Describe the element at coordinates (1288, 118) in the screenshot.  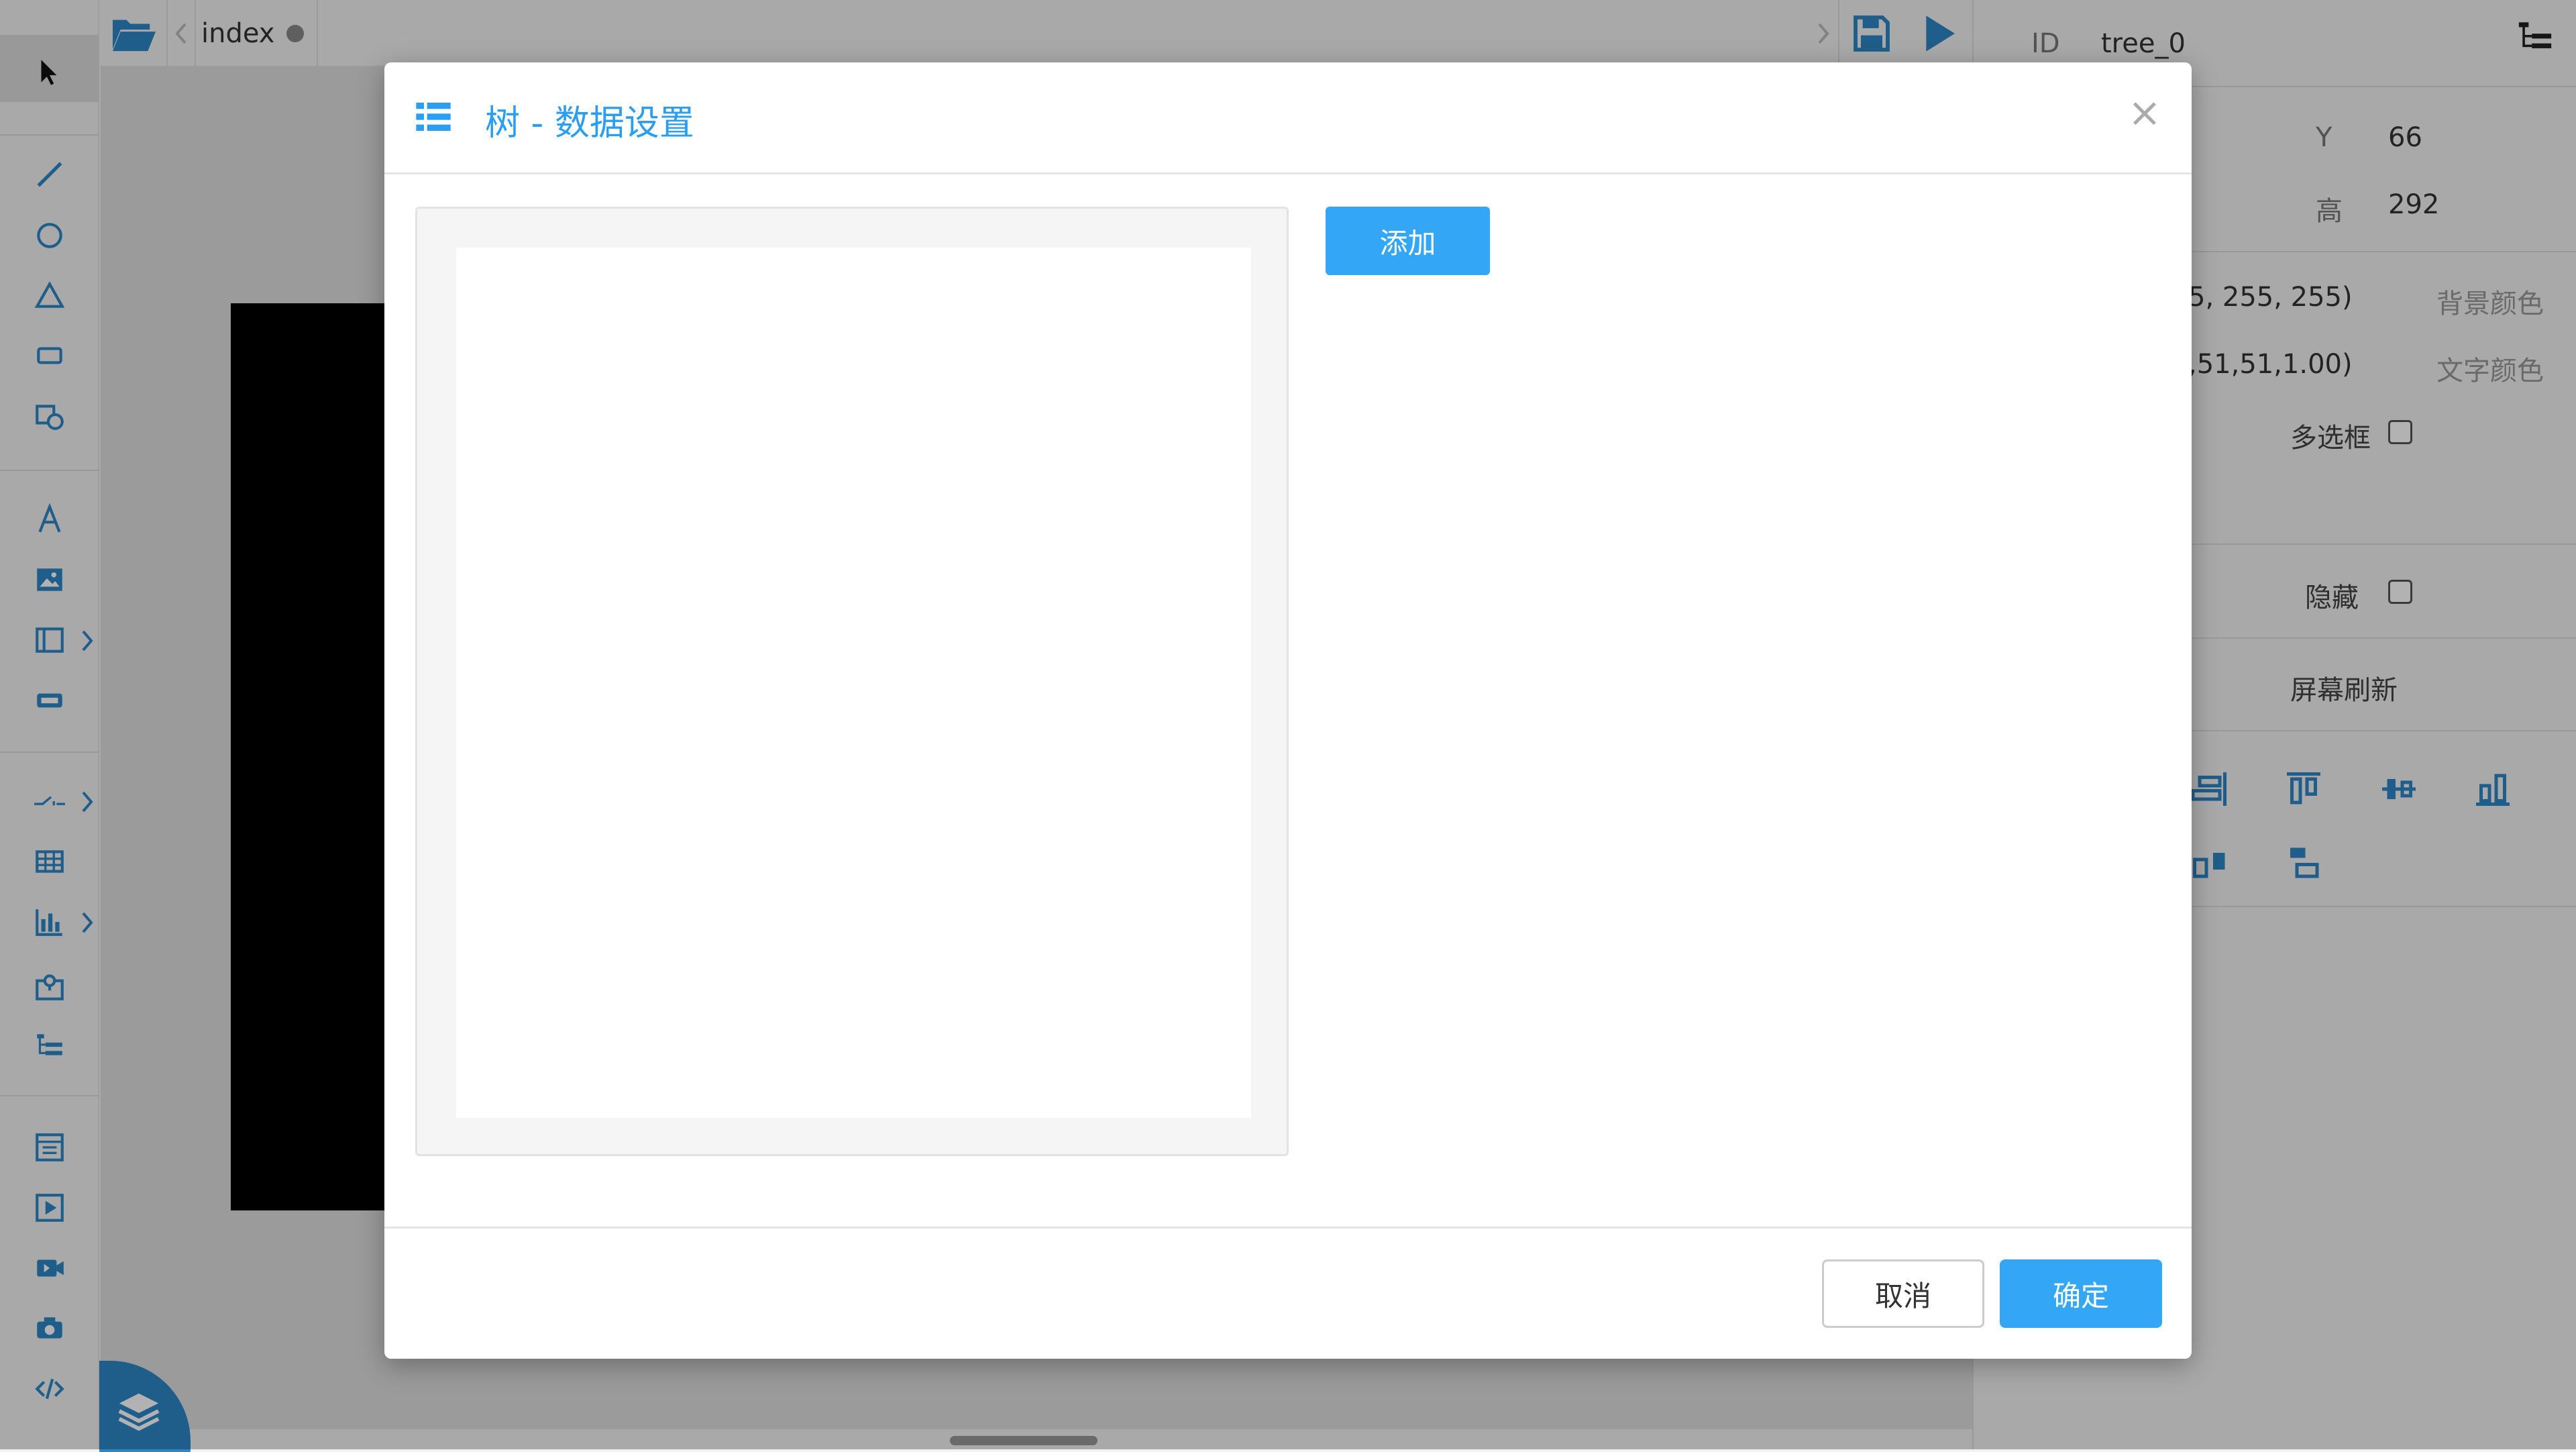
I see `dialog-header: 树 - 数据设置 ×` at that location.